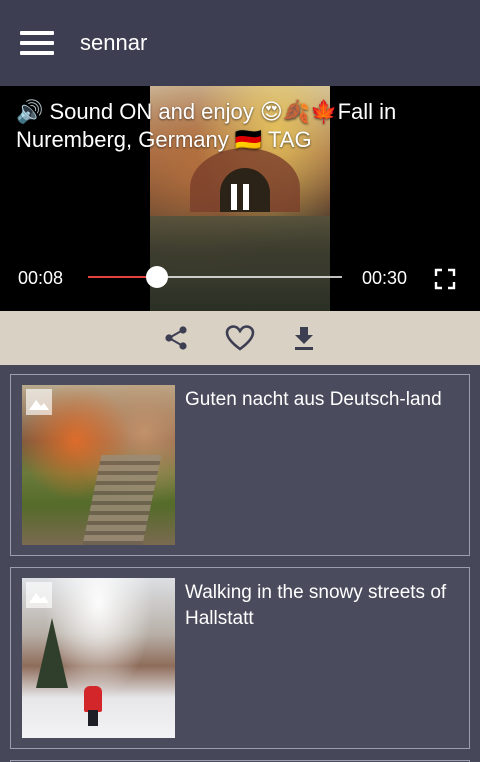  What do you see at coordinates (445, 279) in the screenshot?
I see `fullscreen-icon` at bounding box center [445, 279].